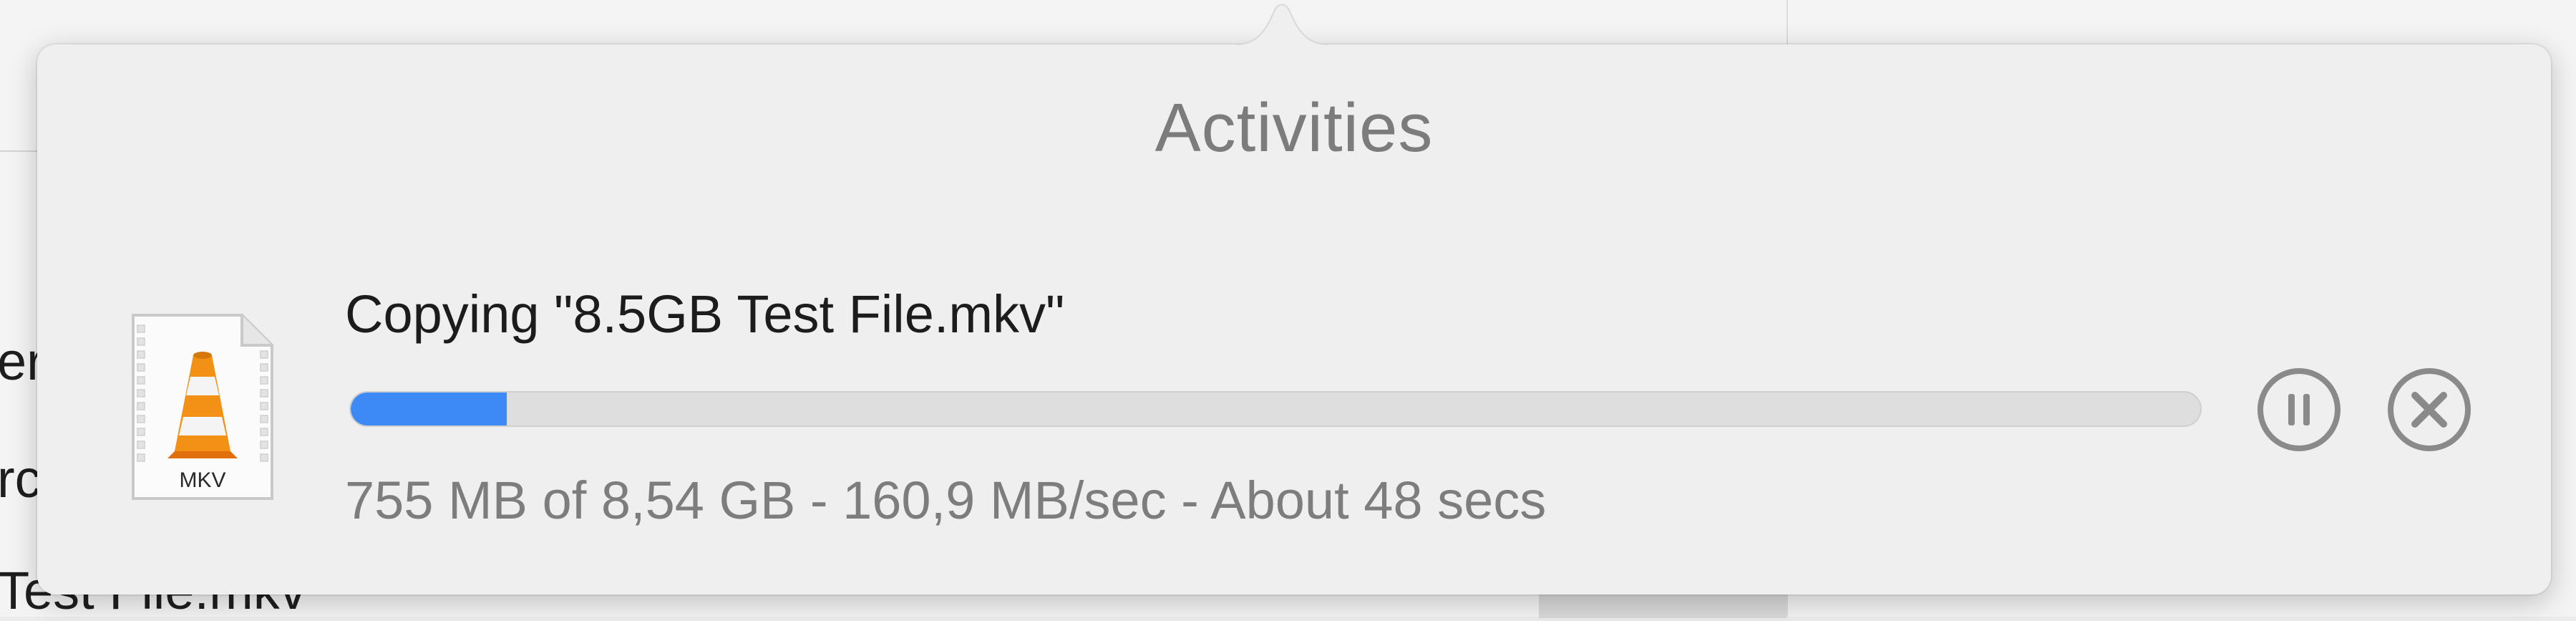 The width and height of the screenshot is (2576, 621). I want to click on background-scrollbar, so click(1663, 605).